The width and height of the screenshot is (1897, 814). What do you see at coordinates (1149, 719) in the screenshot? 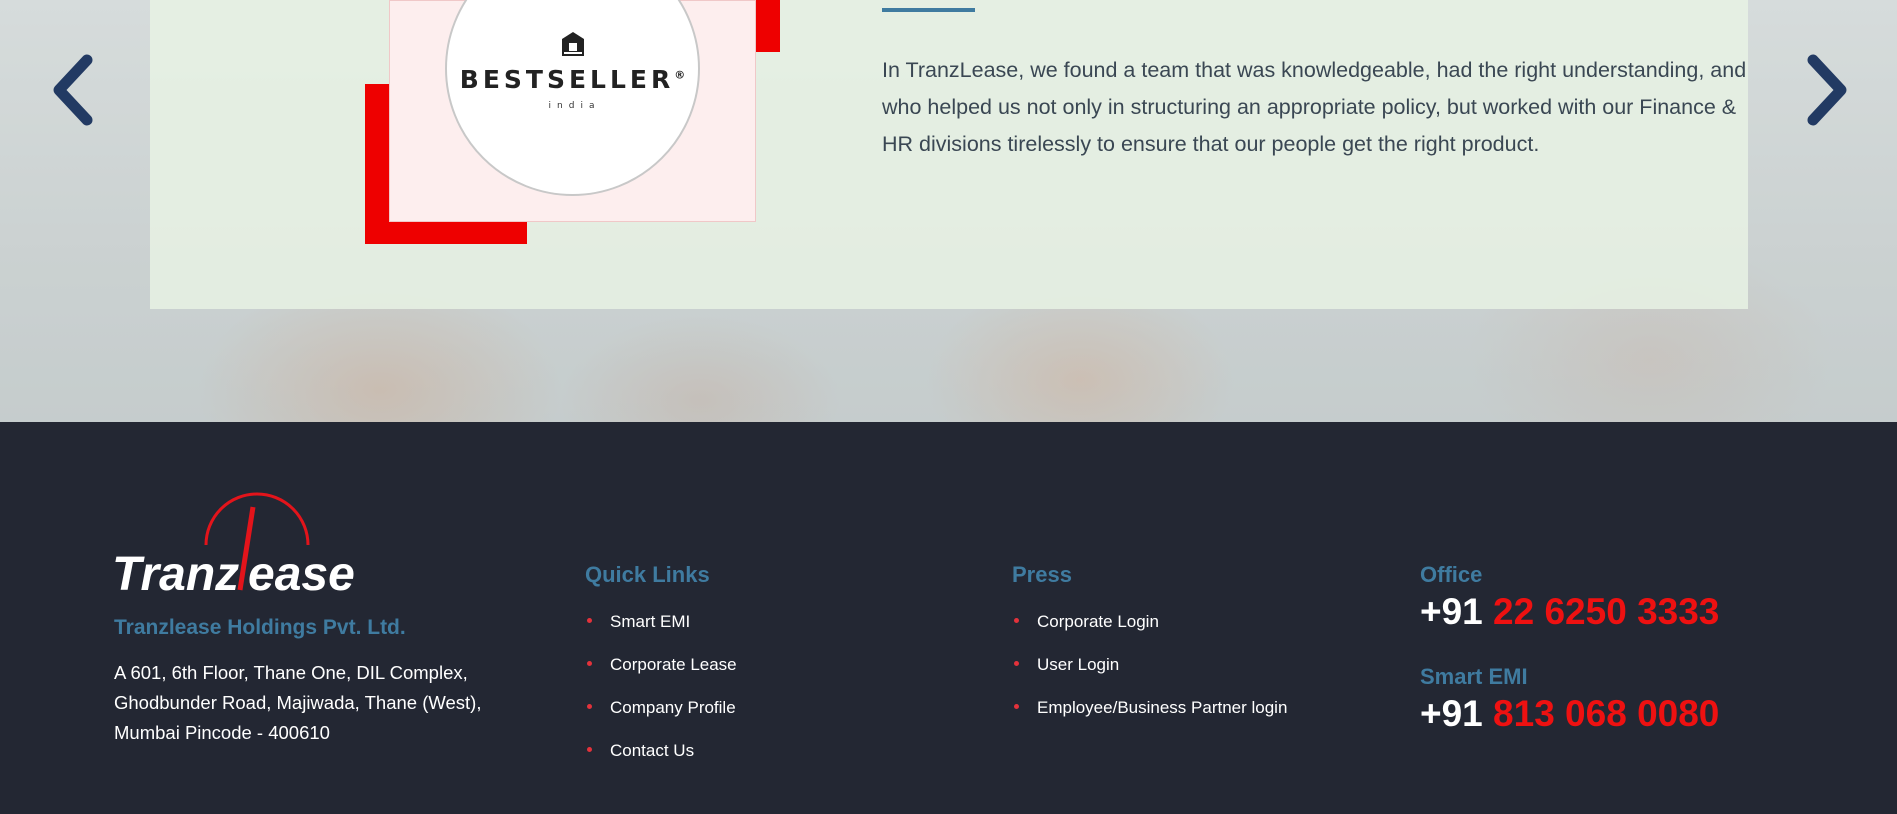
I see `press-link-partner-login: Employee/Business Partner login` at bounding box center [1149, 719].